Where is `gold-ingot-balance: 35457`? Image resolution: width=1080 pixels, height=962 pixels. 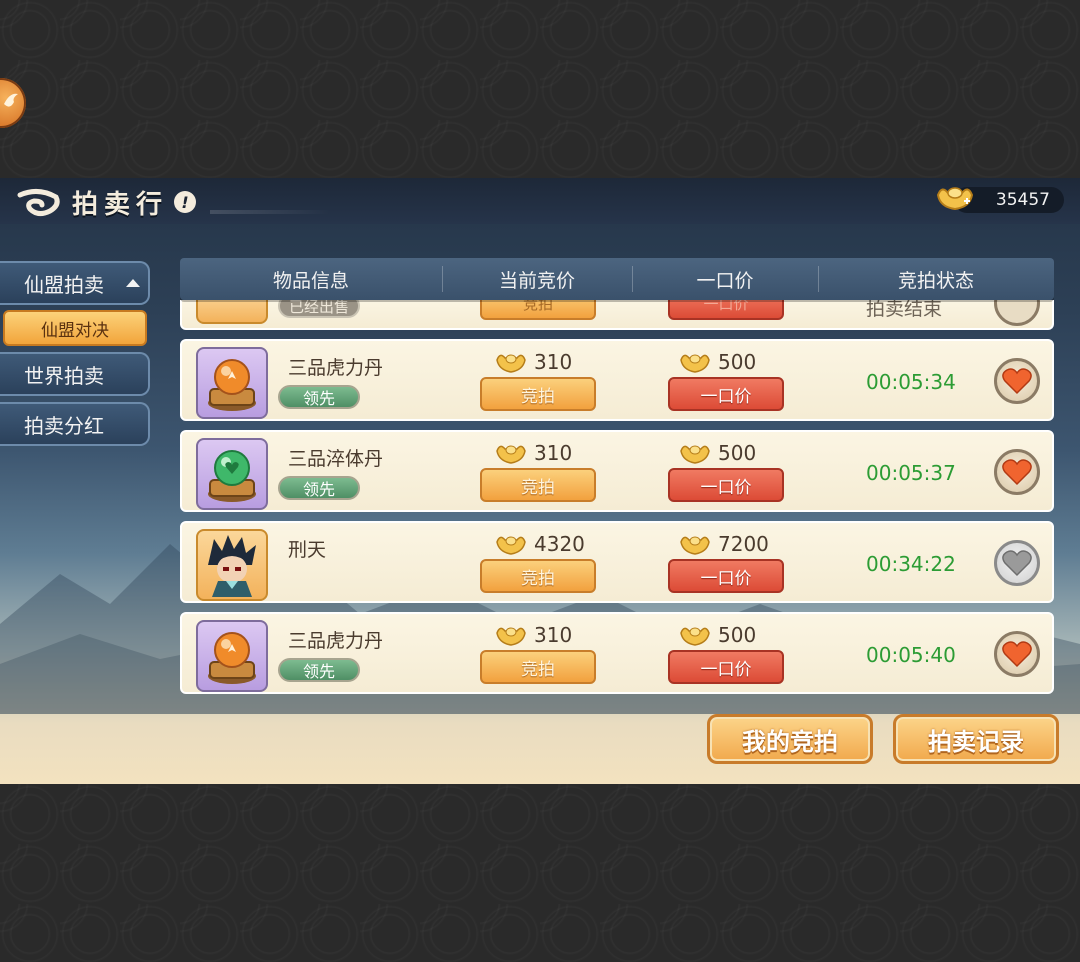 gold-ingot-balance: 35457 is located at coordinates (1000, 200).